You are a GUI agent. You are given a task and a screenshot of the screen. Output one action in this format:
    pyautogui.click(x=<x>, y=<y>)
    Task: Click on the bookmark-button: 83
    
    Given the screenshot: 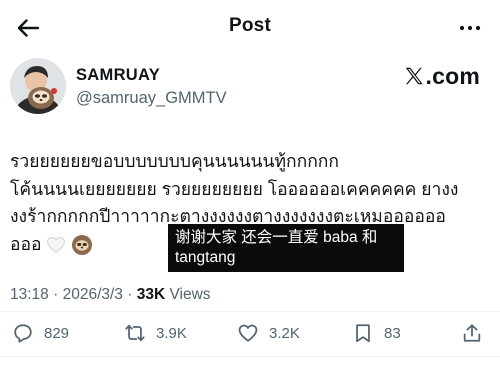 What is the action you would take?
    pyautogui.click(x=376, y=333)
    